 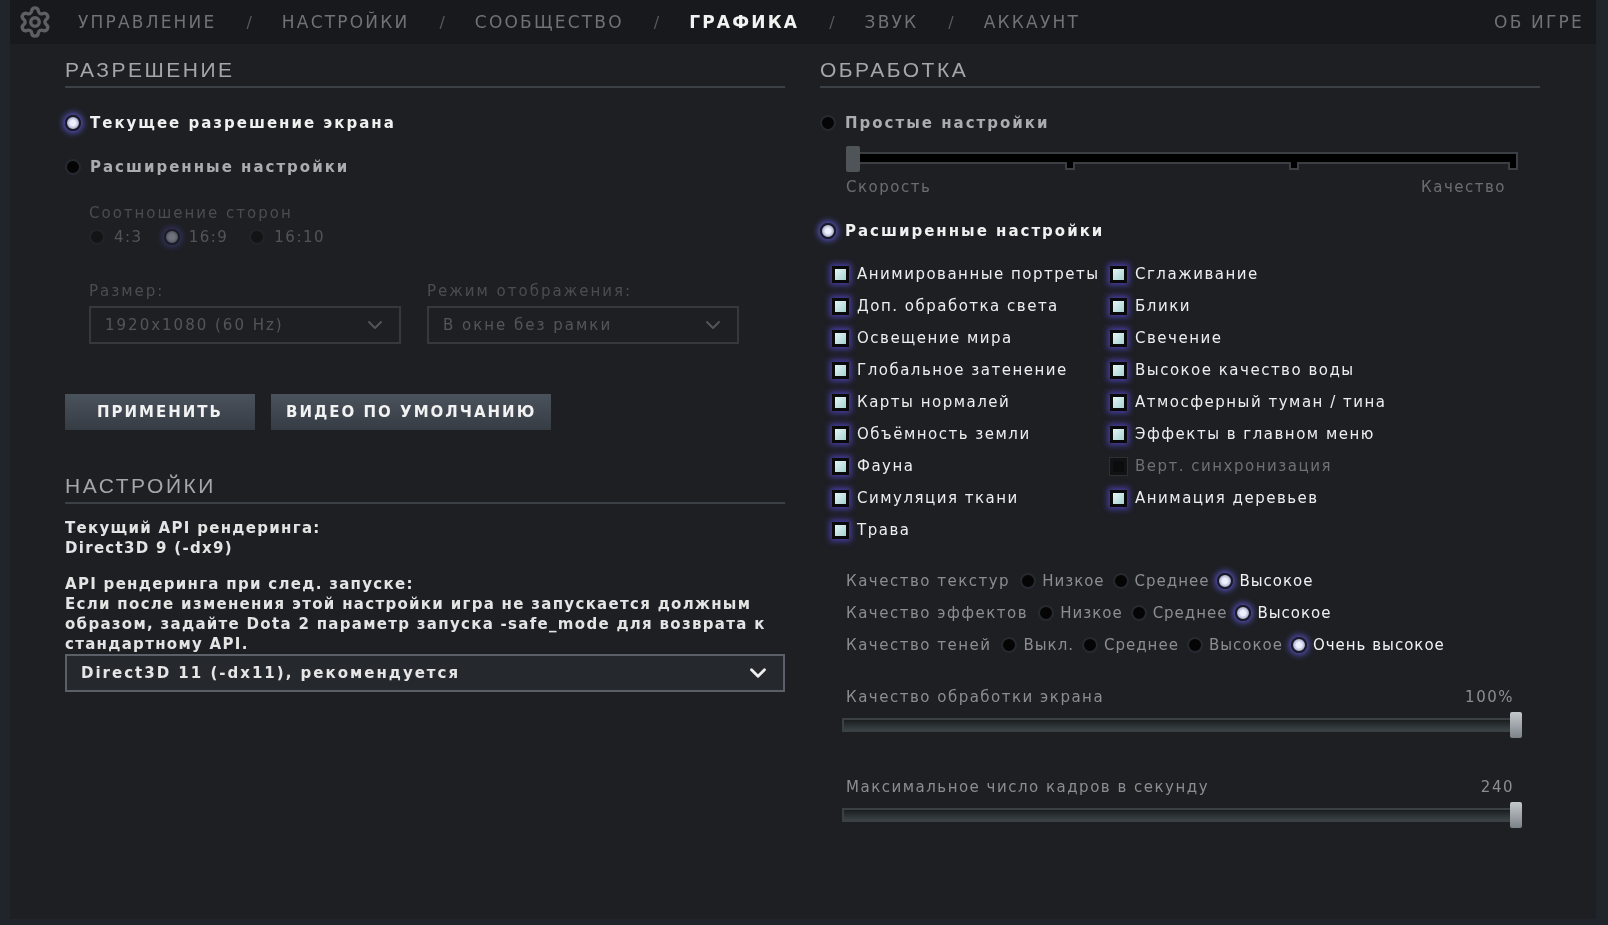 I want to click on section-title: НАСТРОЙКИ, so click(x=141, y=486).